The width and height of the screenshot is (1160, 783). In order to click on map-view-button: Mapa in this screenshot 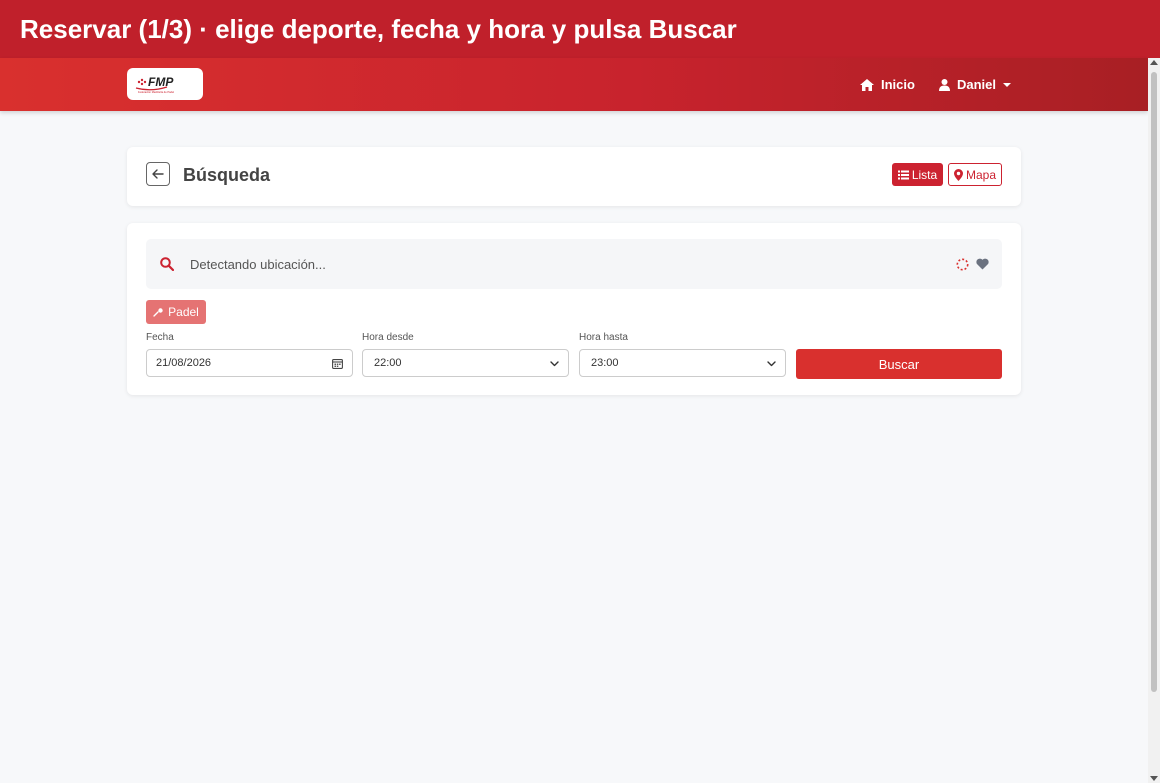, I will do `click(975, 174)`.